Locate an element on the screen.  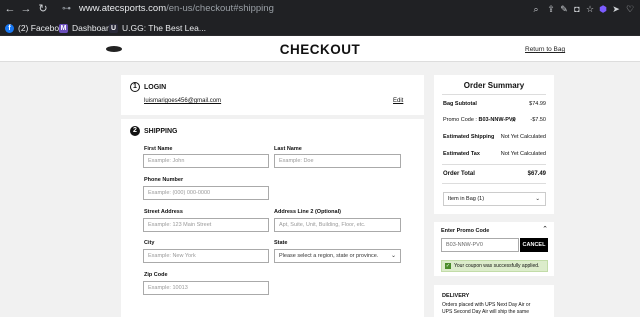
facebook-icon: f is located at coordinates (9, 28).